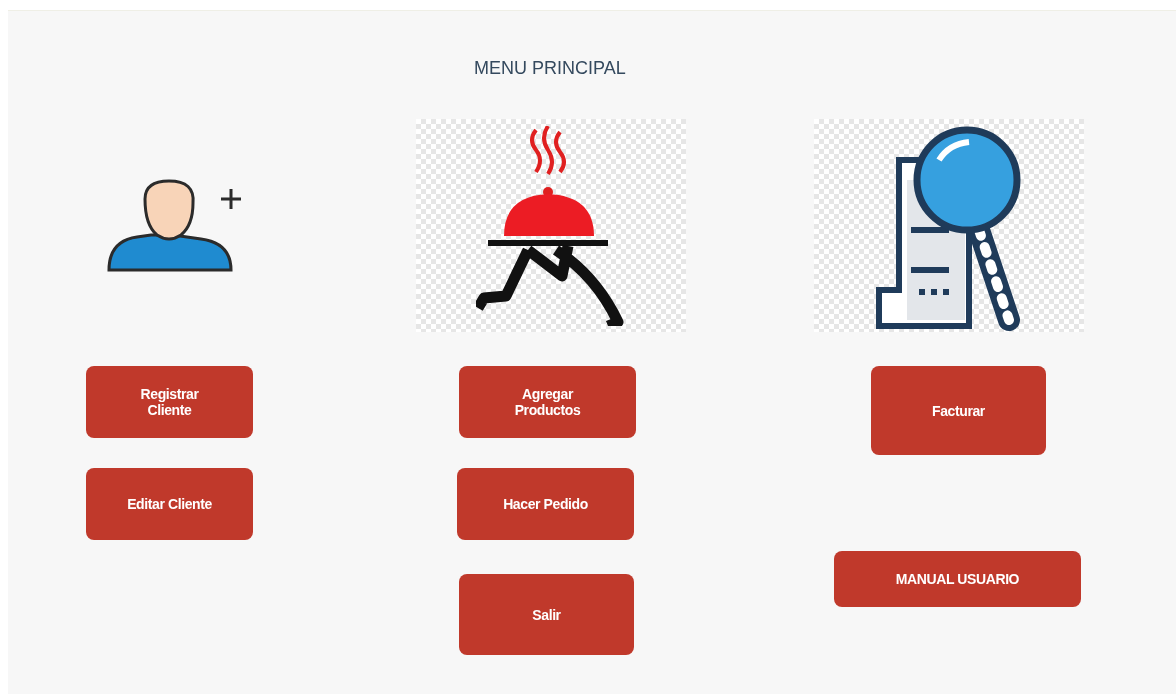  I want to click on menu-button: Hacer Pedido, so click(545, 504).